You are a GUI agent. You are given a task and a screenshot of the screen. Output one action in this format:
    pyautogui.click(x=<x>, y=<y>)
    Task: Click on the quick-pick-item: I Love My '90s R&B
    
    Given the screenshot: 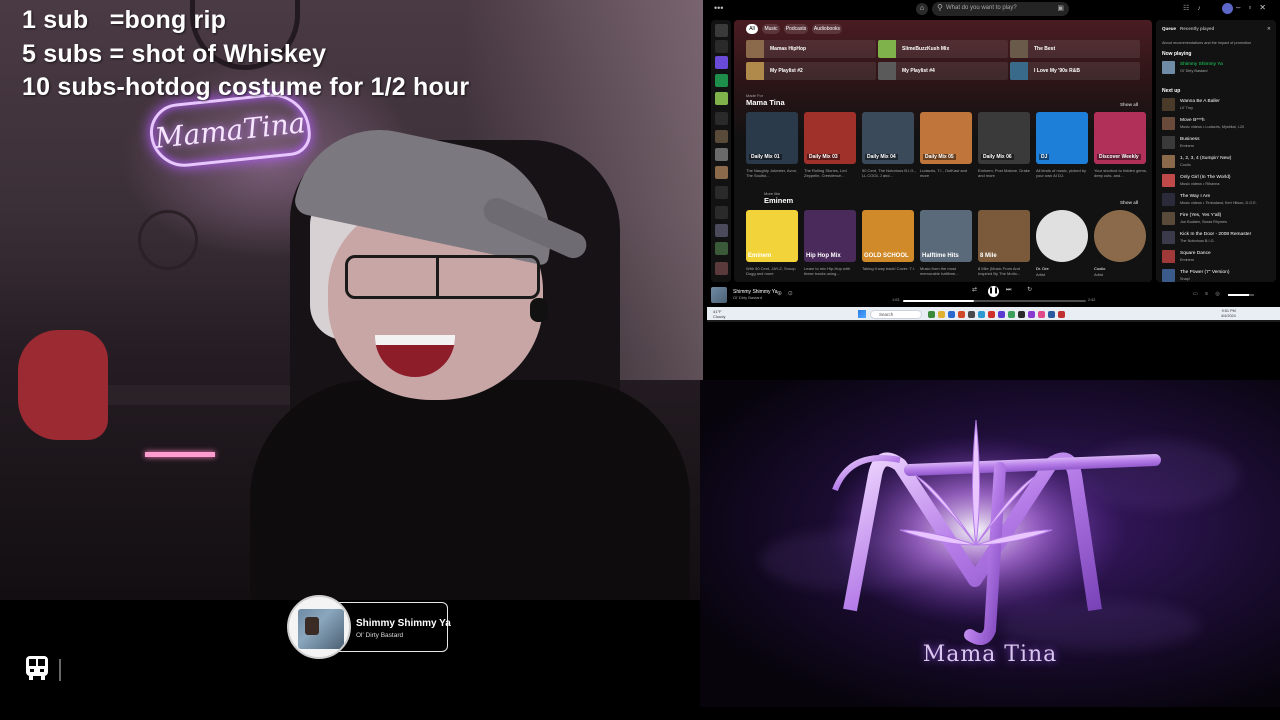 What is the action you would take?
    pyautogui.click(x=1075, y=71)
    